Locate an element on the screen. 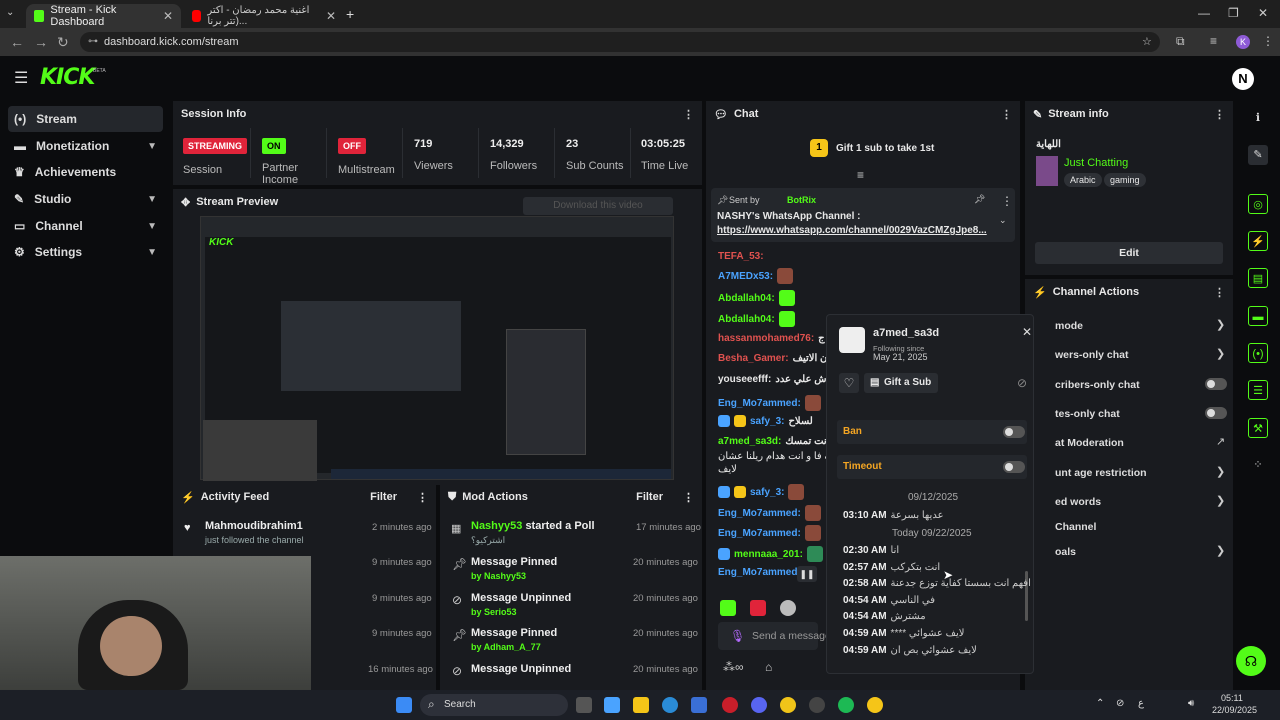 The height and width of the screenshot is (720, 1280). chevron-down-icon: ⌄ is located at coordinates (1003, 220).